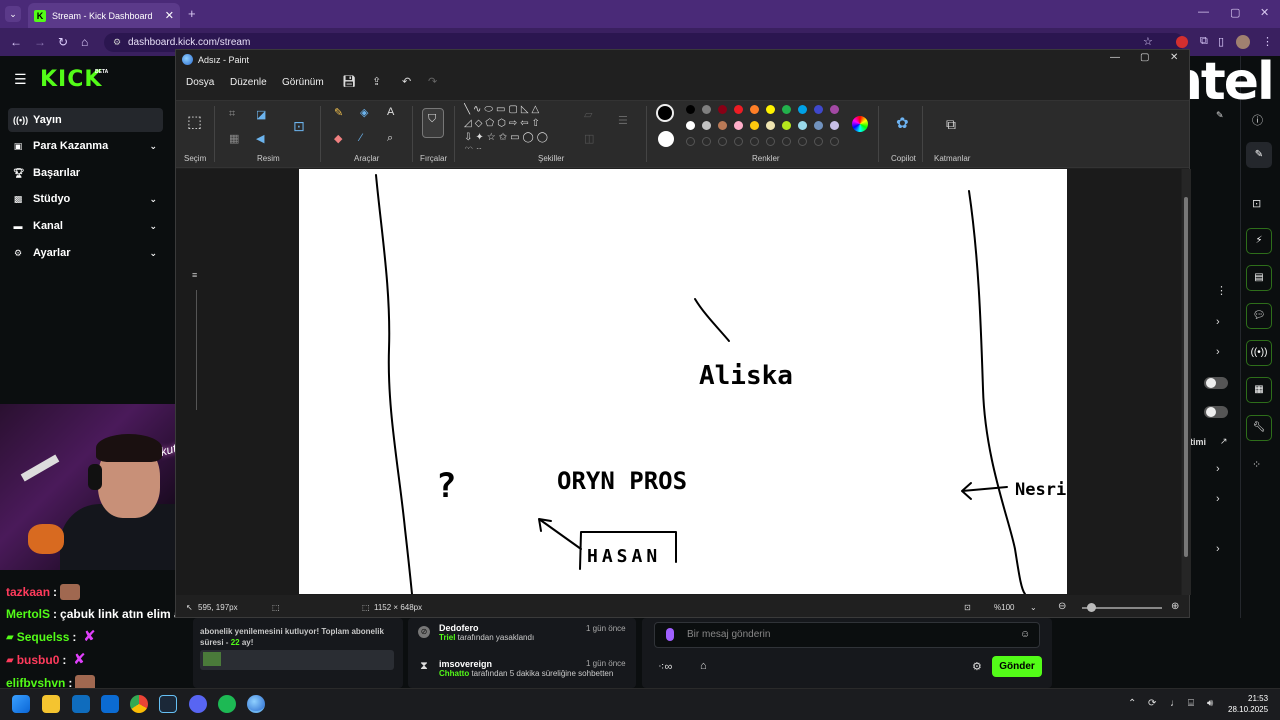  I want to click on tray-volume-icon: 🔊︎, so click(1210, 703).